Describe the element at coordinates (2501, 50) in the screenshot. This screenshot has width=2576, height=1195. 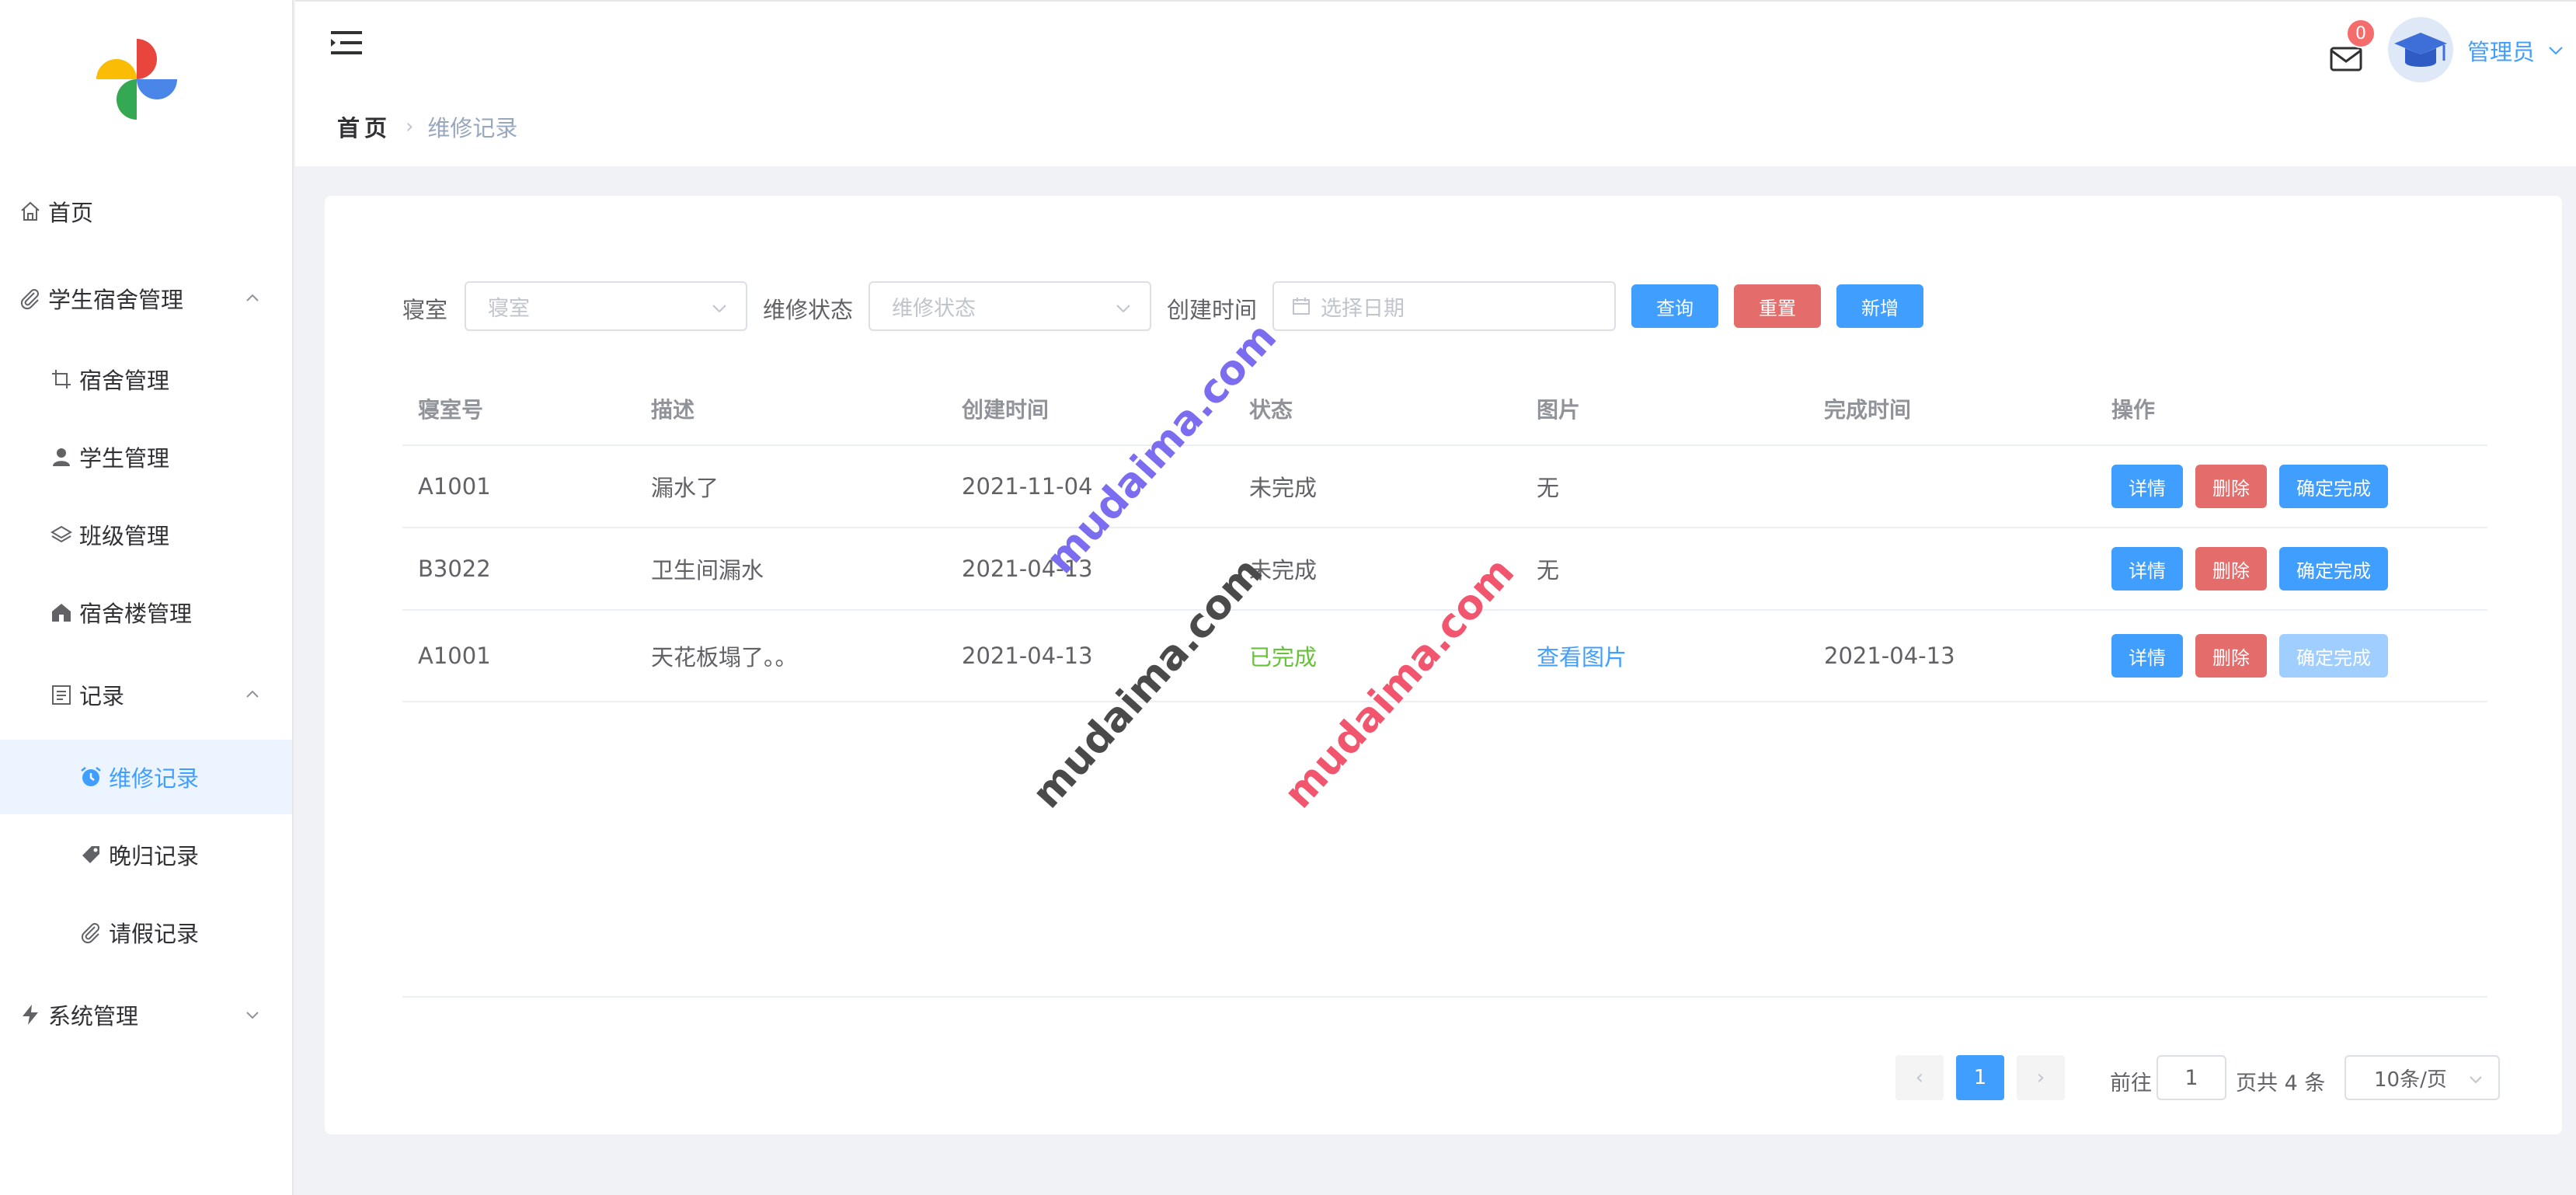
I see `user-name: 管理员` at that location.